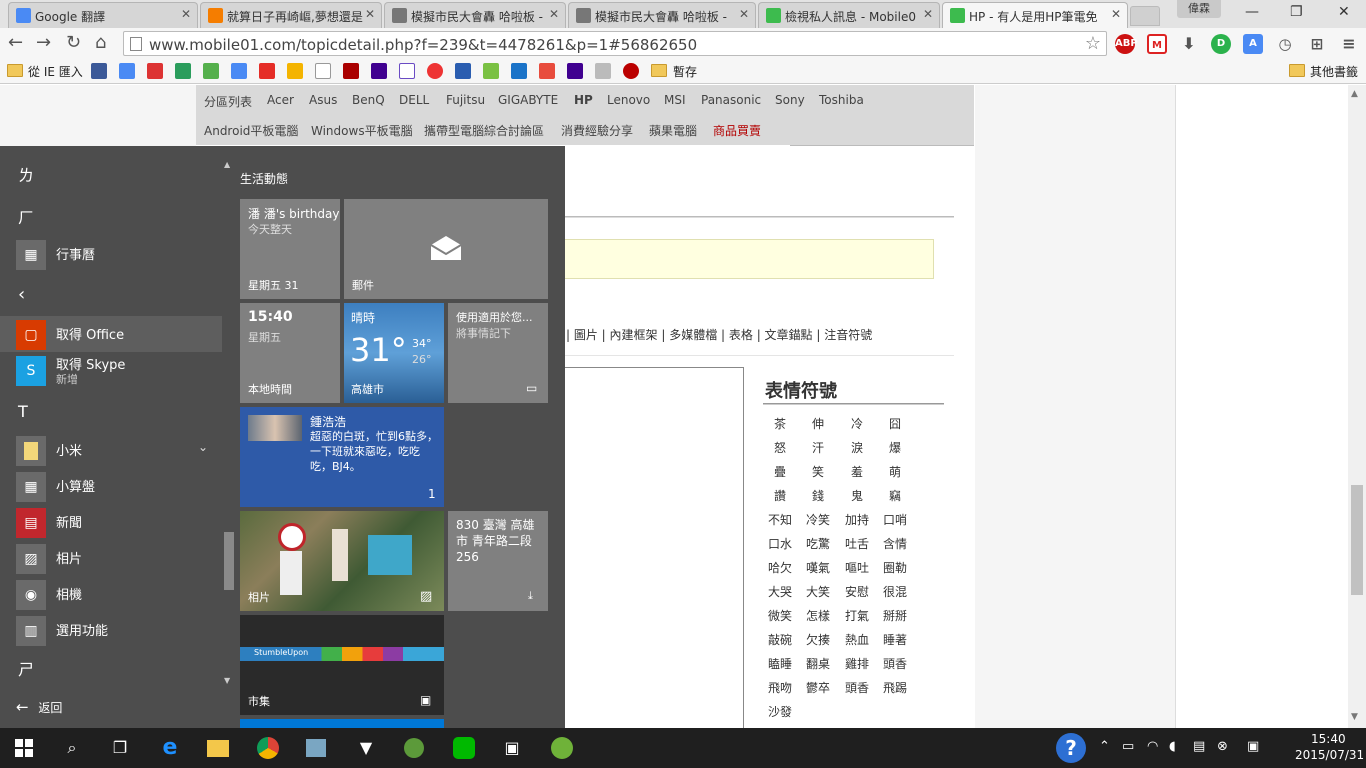  I want to click on drive-icon, so click(295, 71).